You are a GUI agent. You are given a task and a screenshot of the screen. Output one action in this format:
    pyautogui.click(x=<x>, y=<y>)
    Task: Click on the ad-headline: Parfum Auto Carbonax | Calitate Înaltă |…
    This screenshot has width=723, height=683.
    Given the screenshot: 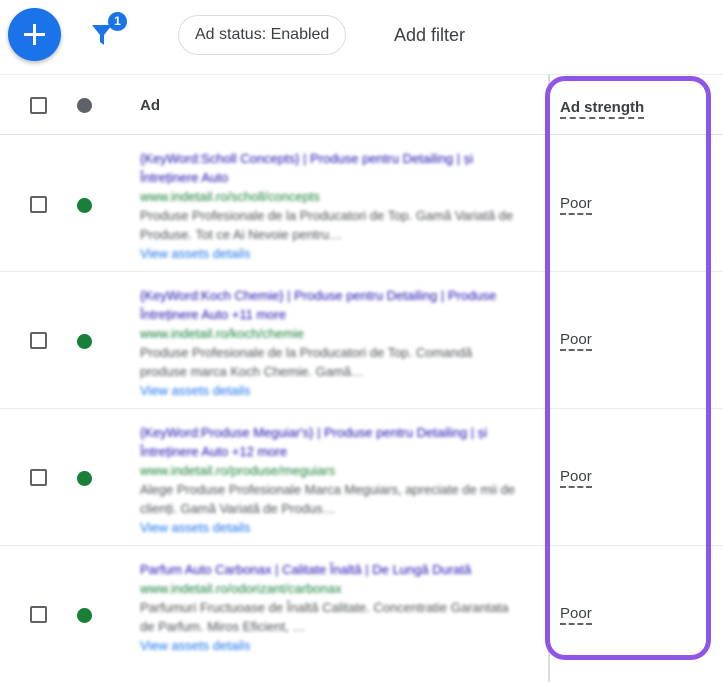 What is the action you would take?
    pyautogui.click(x=330, y=569)
    